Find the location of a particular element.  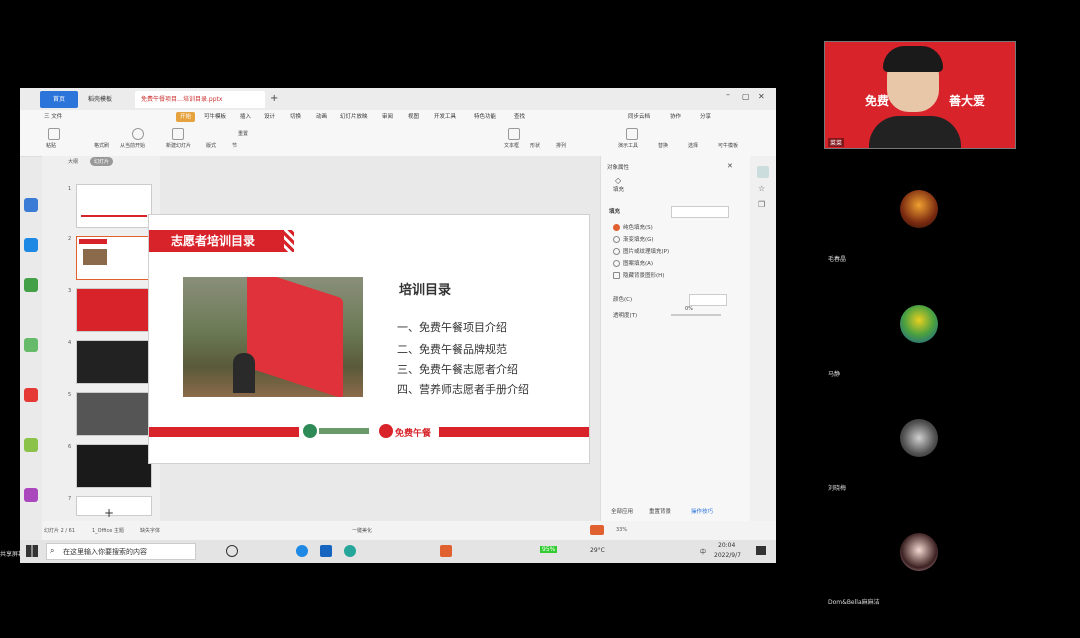

play-slideshow-button is located at coordinates (597, 530).